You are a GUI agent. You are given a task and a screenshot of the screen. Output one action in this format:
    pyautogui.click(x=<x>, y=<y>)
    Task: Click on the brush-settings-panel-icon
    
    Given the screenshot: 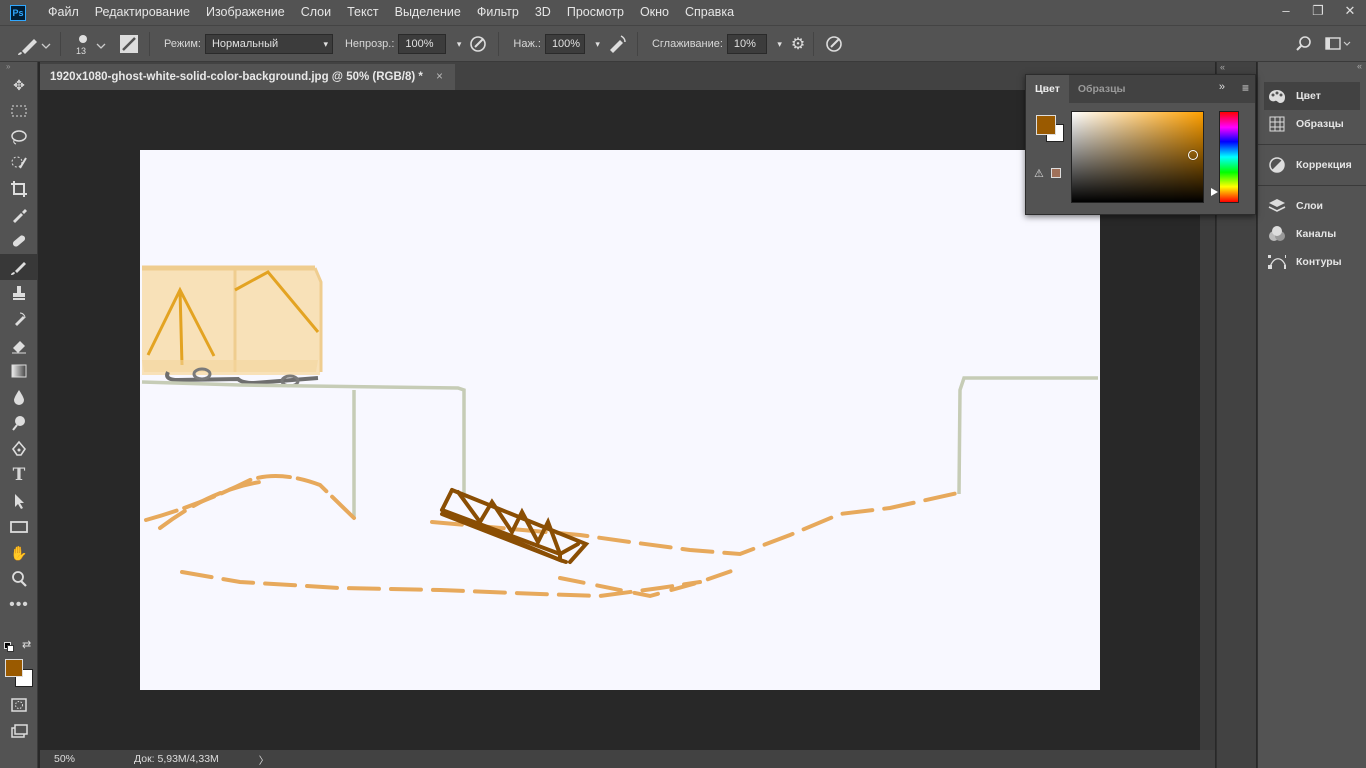 What is the action you would take?
    pyautogui.click(x=129, y=44)
    